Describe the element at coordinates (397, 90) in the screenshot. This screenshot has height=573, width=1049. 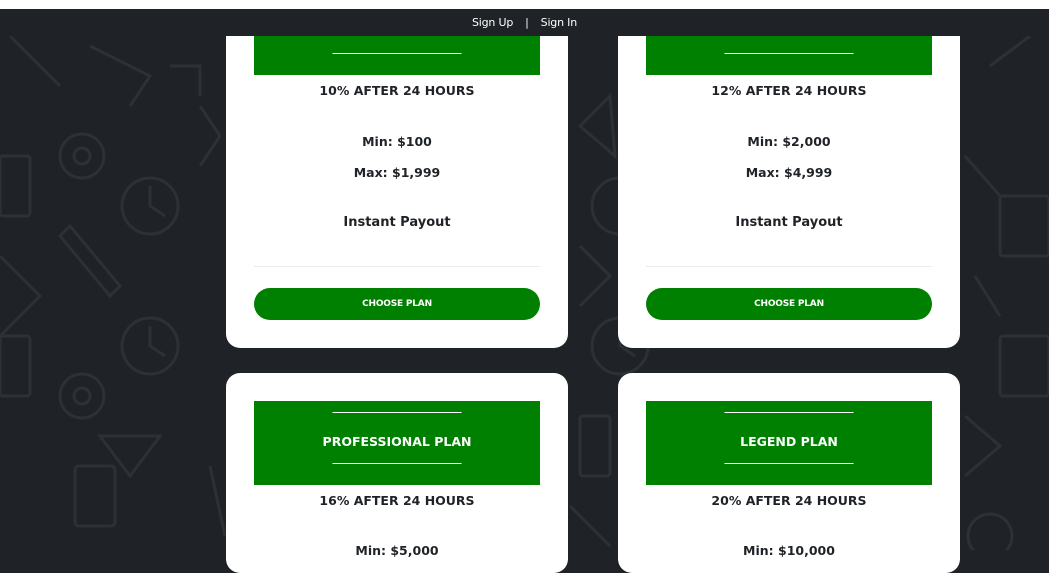
I see `plan-rate: 10% AFTER 24 HOURS` at that location.